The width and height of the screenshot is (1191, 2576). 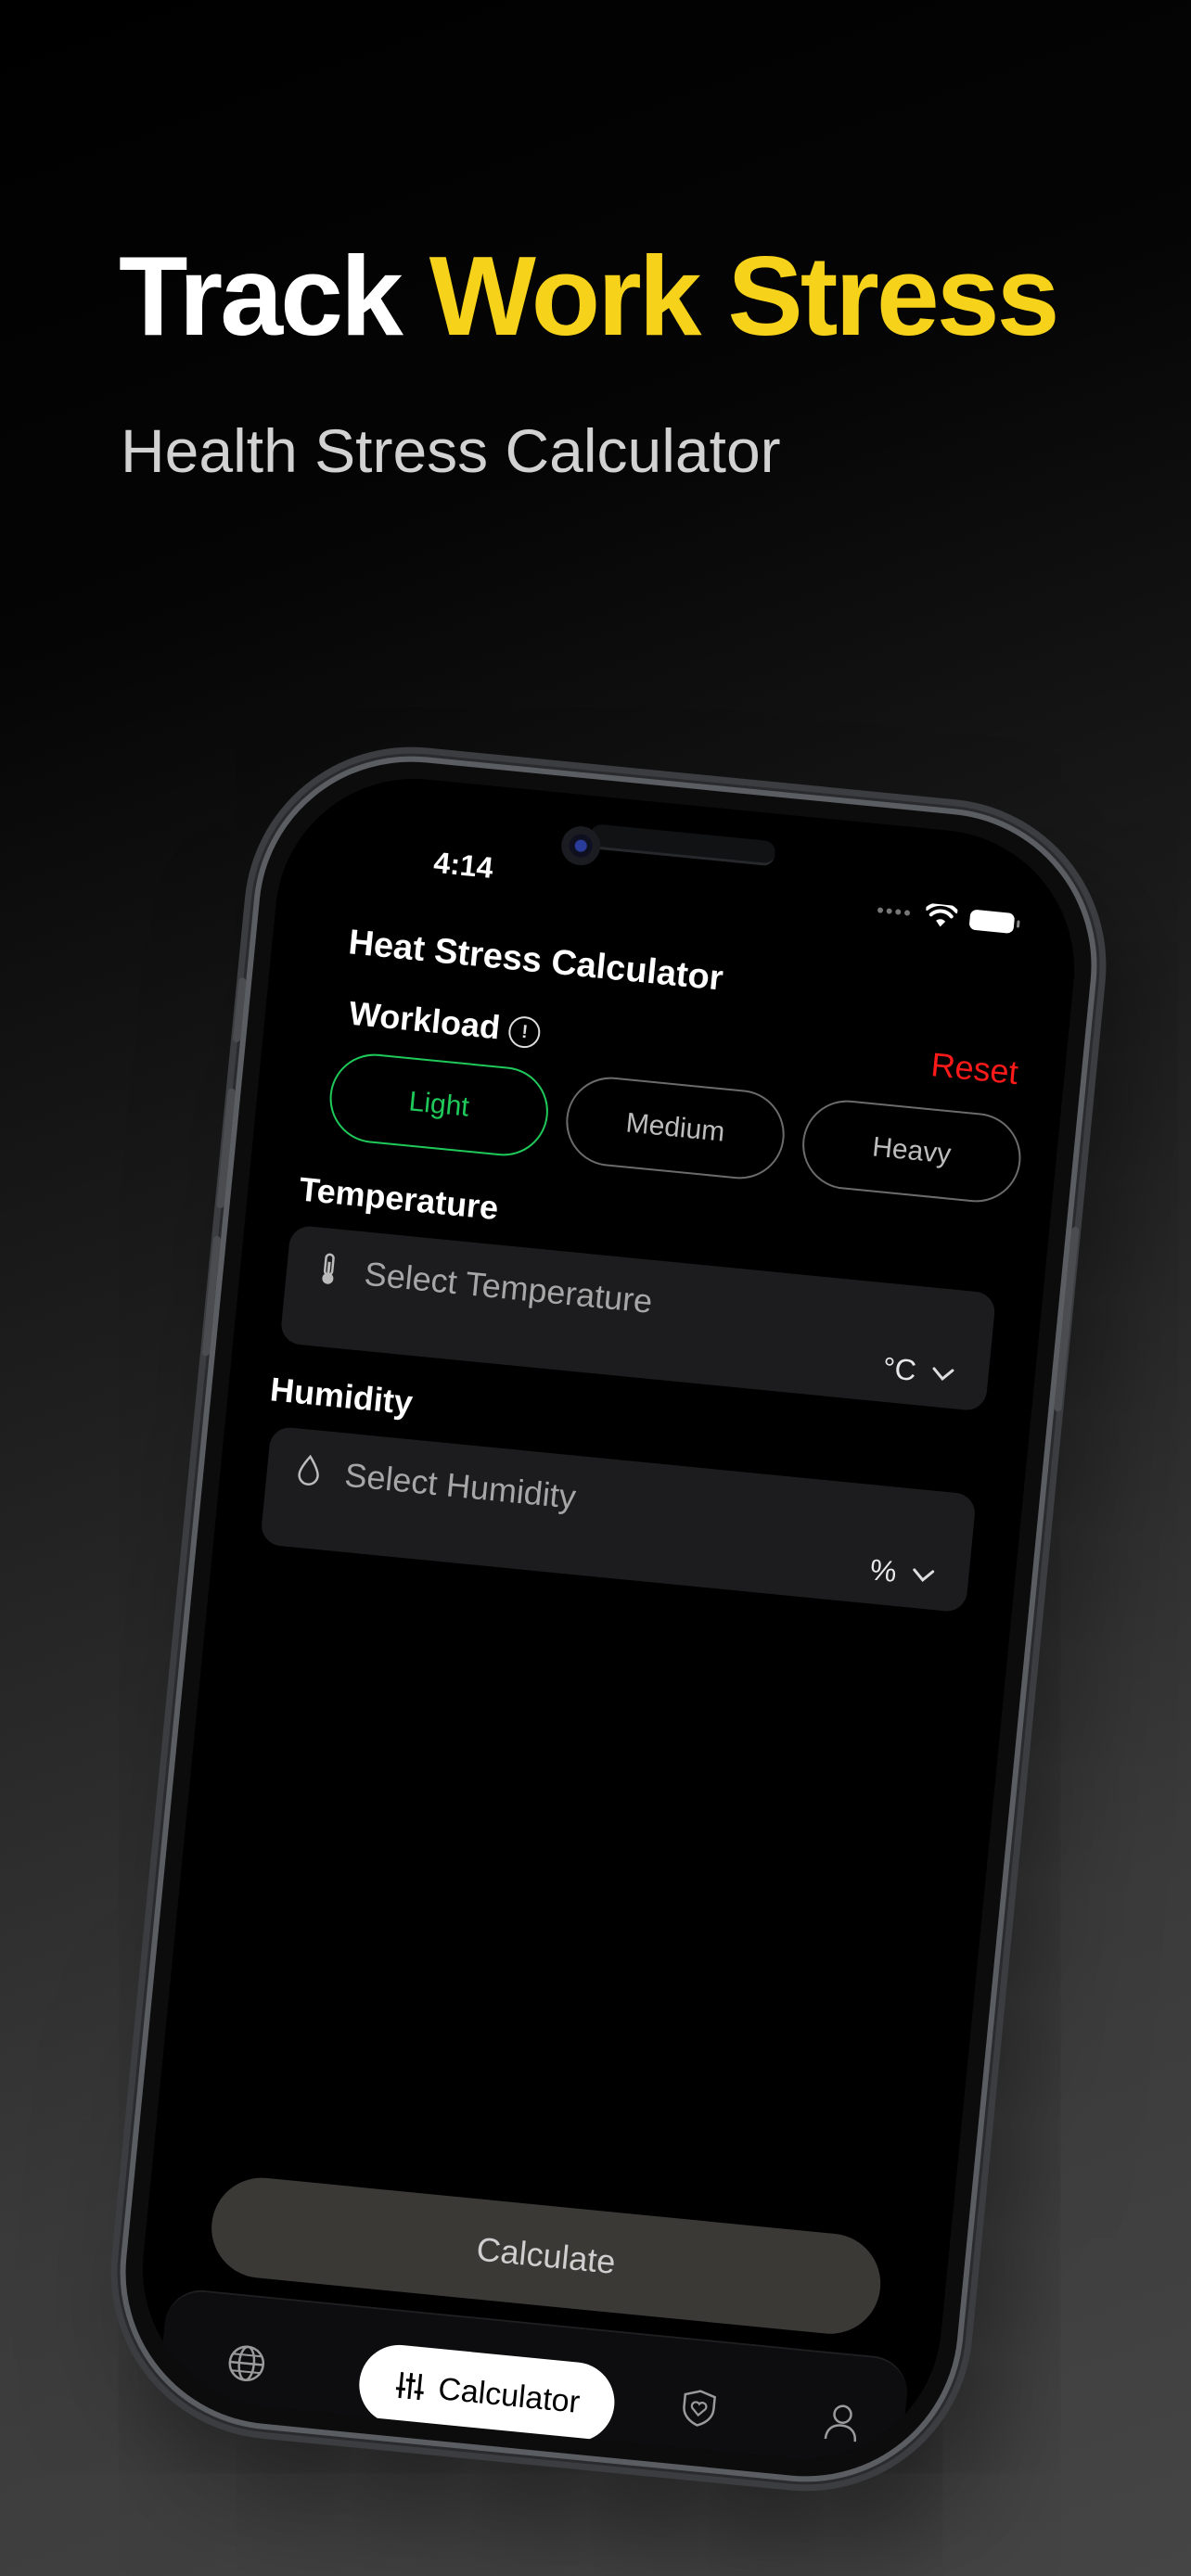 What do you see at coordinates (451, 450) in the screenshot?
I see `hero-subtitle: Health Stress Calculator` at bounding box center [451, 450].